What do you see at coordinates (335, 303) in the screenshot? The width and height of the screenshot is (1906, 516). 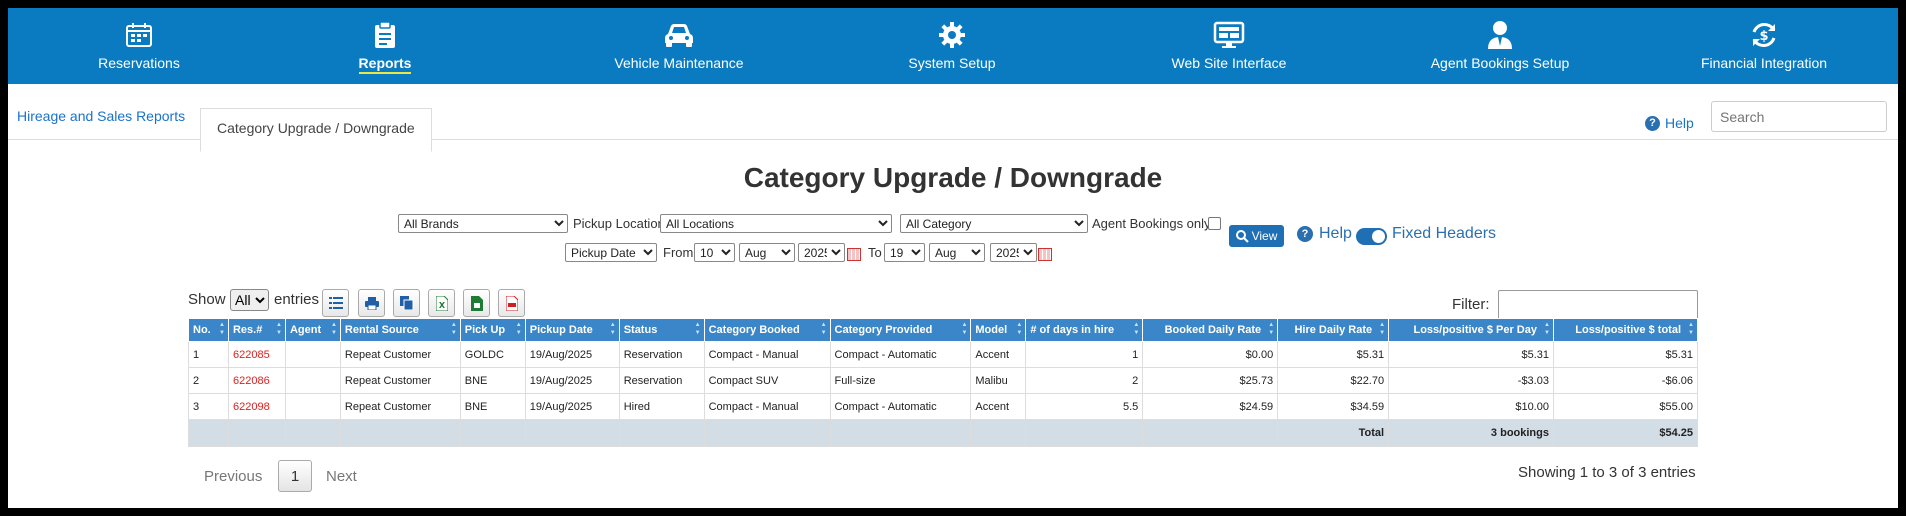 I see `column-visibility-button` at bounding box center [335, 303].